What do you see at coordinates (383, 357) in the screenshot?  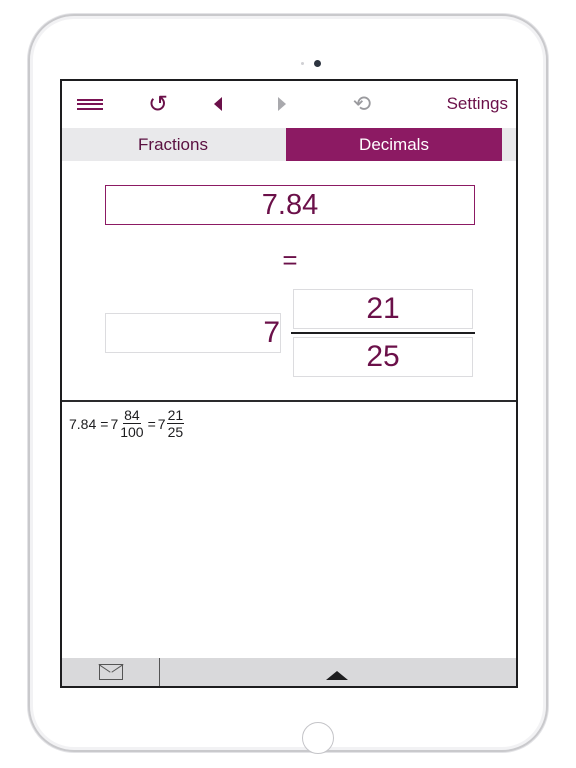 I see `denominator-field: 25` at bounding box center [383, 357].